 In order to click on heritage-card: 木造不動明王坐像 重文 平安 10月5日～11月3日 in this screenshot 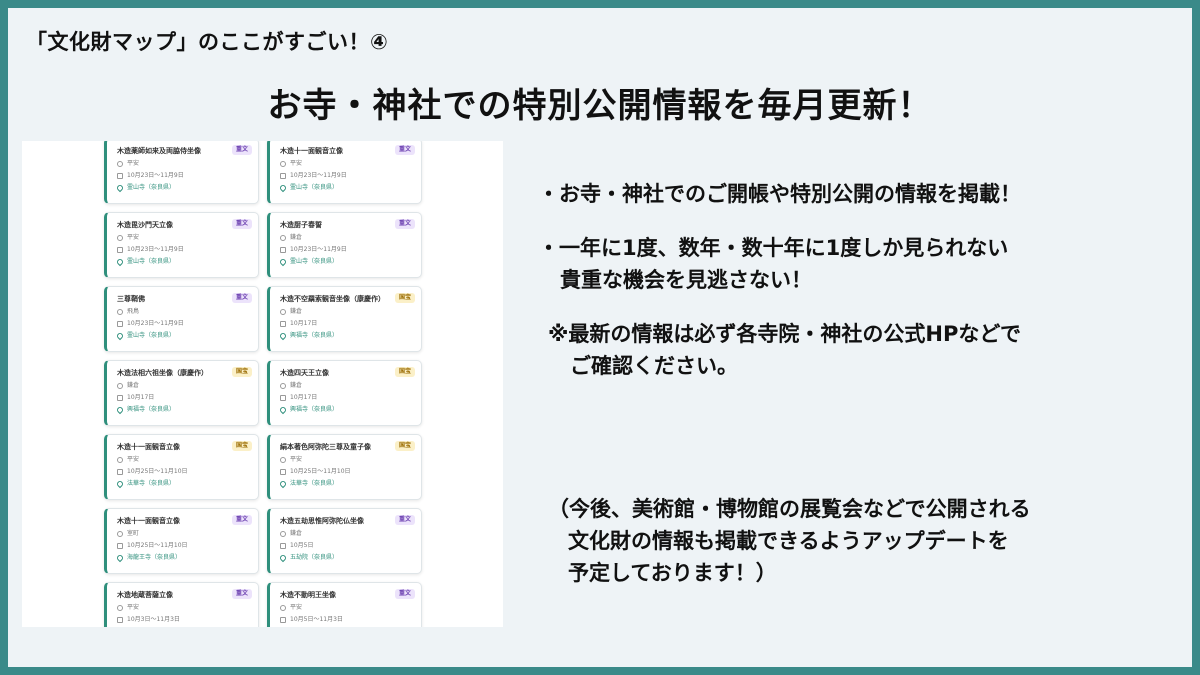, I will do `click(344, 604)`.